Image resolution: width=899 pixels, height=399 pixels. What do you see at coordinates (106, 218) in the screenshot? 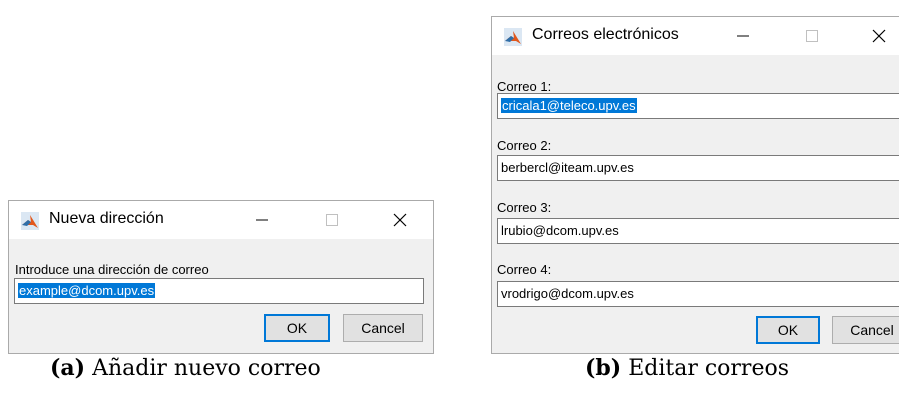
I see `window-title: Nueva dirección` at bounding box center [106, 218].